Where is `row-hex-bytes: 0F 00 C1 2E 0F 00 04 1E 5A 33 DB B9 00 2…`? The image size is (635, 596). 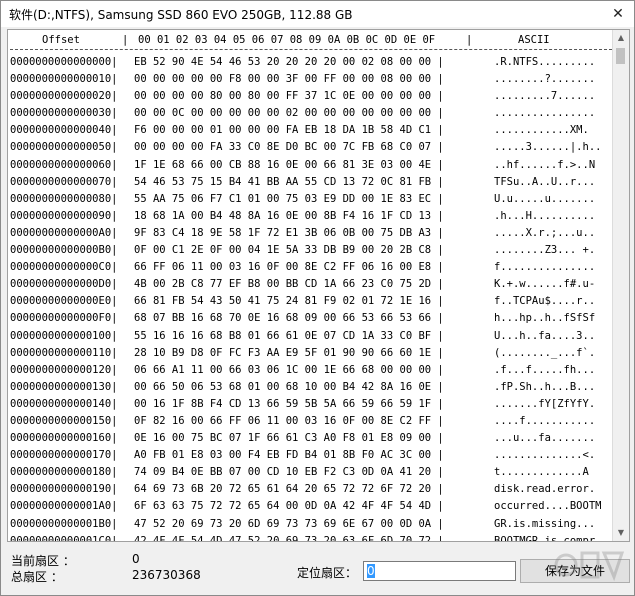 row-hex-bytes: 0F 00 C1 2E 0F 00 04 1E 5A 33 DB B9 00 2… is located at coordinates (289, 250).